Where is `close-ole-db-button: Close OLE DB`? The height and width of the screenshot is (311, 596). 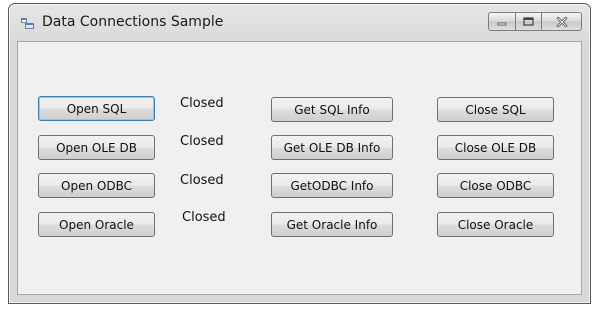 close-ole-db-button: Close OLE DB is located at coordinates (495, 147).